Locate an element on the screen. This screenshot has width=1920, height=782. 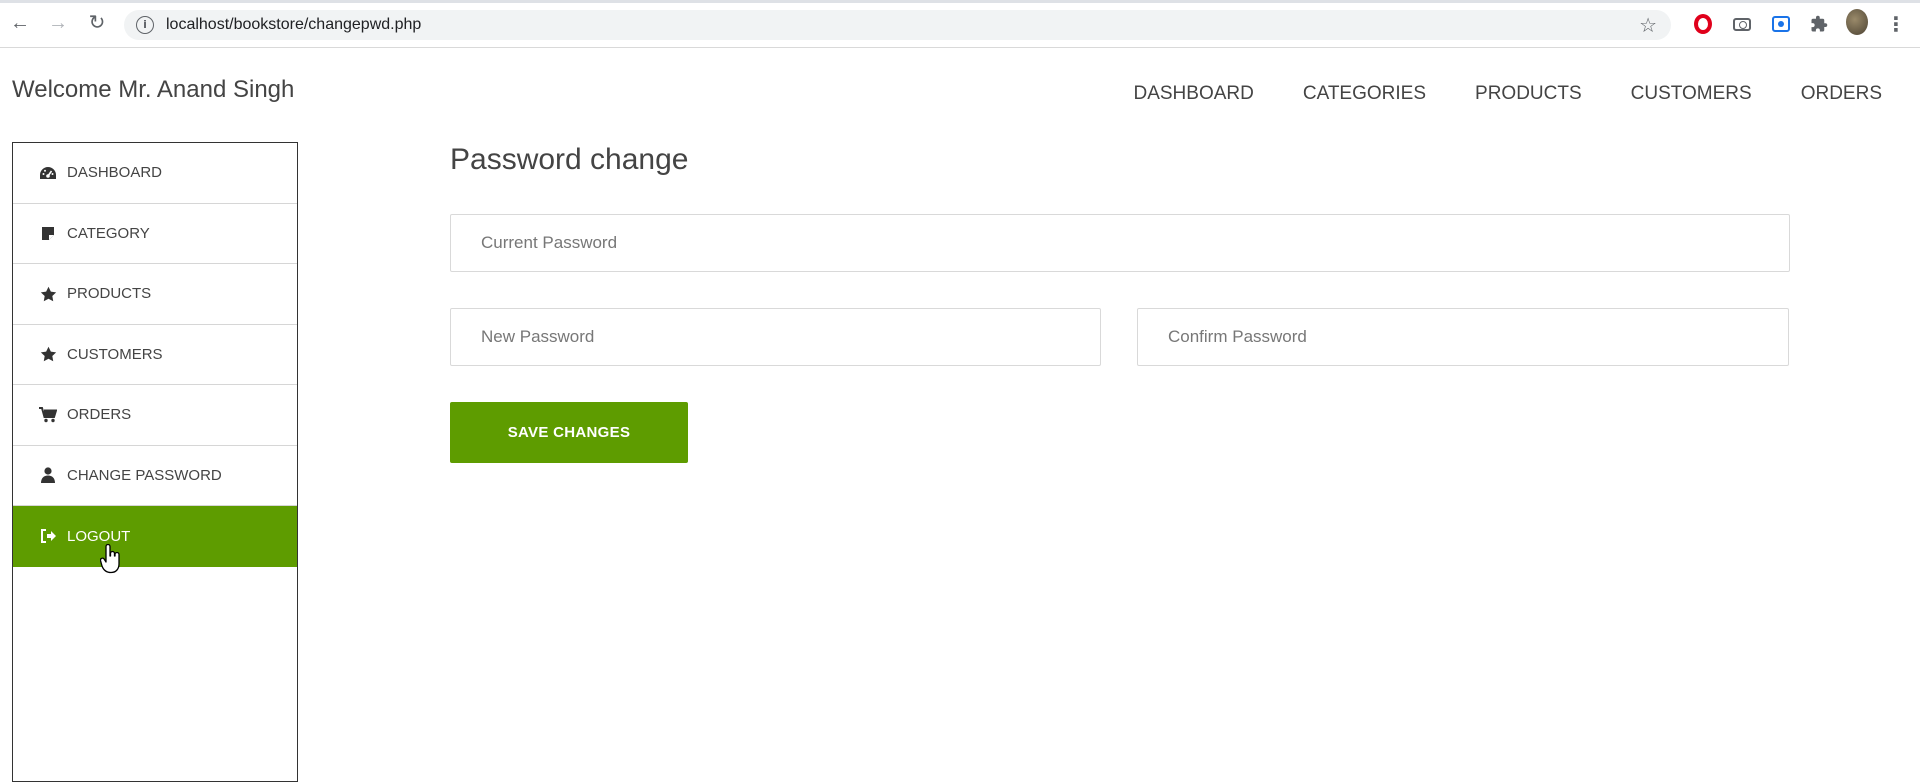
opera-extension-icon is located at coordinates (1703, 24).